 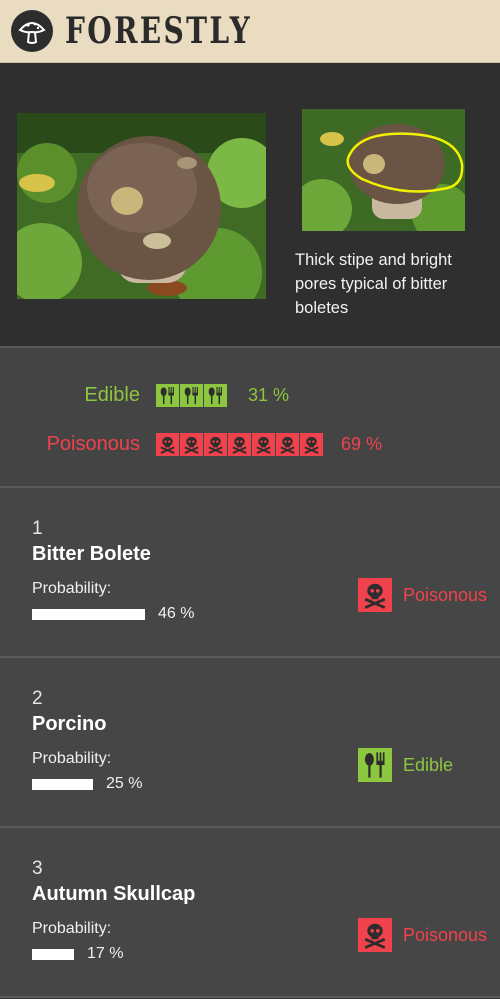 I want to click on edible-summary-row: Edible 31 %, so click(x=250, y=395).